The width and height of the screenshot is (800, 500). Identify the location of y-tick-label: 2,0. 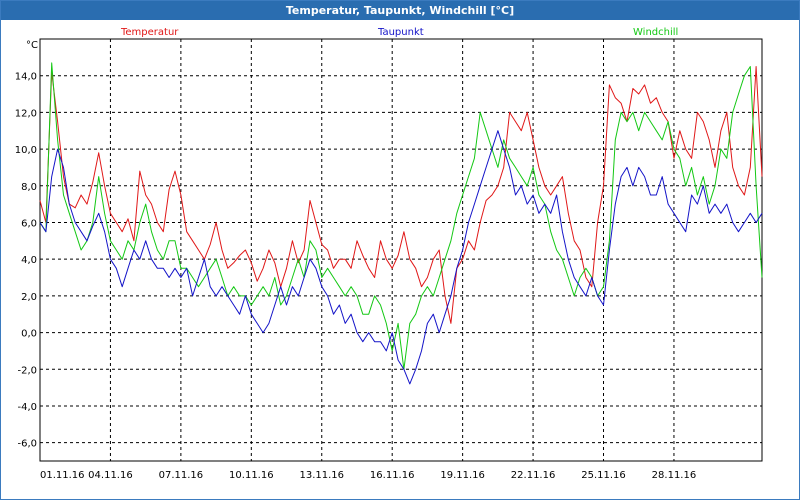
(29, 297).